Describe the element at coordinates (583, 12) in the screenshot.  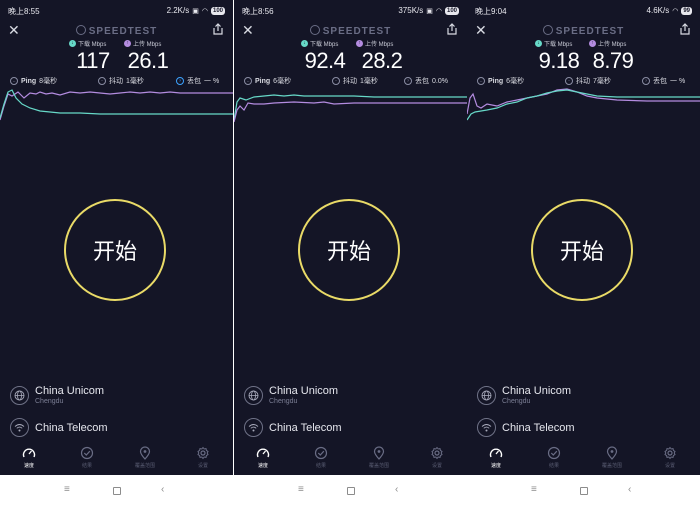
I see `status-bar: 晚上9:04 4.6K/s ◠ 99` at that location.